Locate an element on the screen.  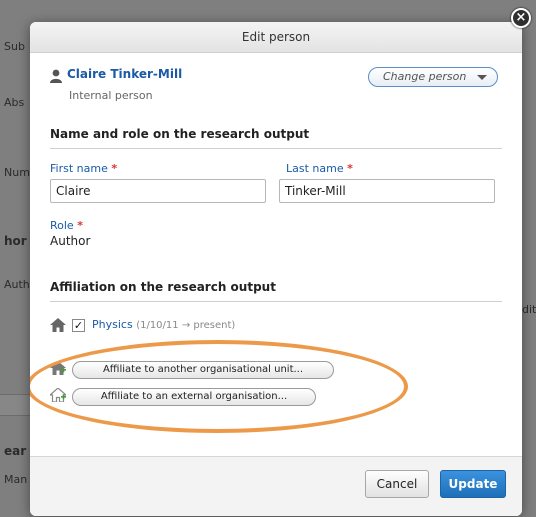
chevron-down-icon is located at coordinates (482, 77).